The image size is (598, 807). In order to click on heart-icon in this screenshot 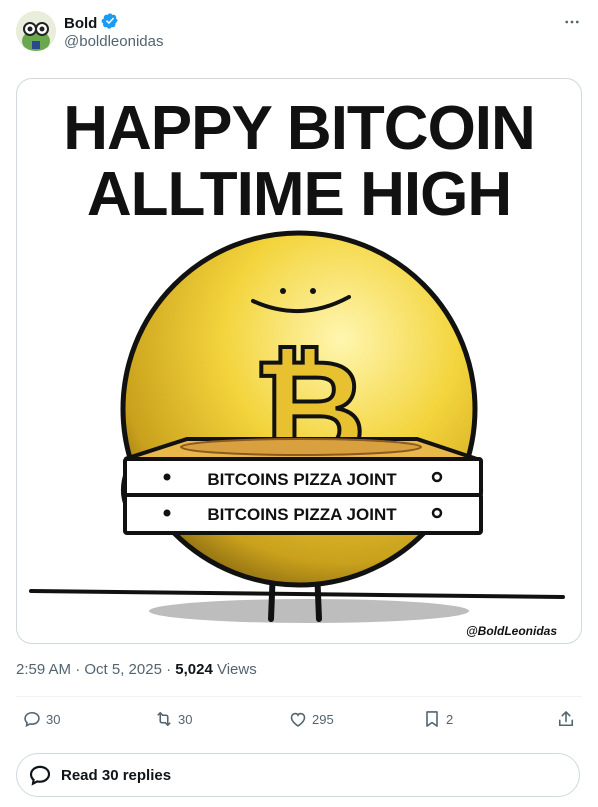, I will do `click(298, 719)`.